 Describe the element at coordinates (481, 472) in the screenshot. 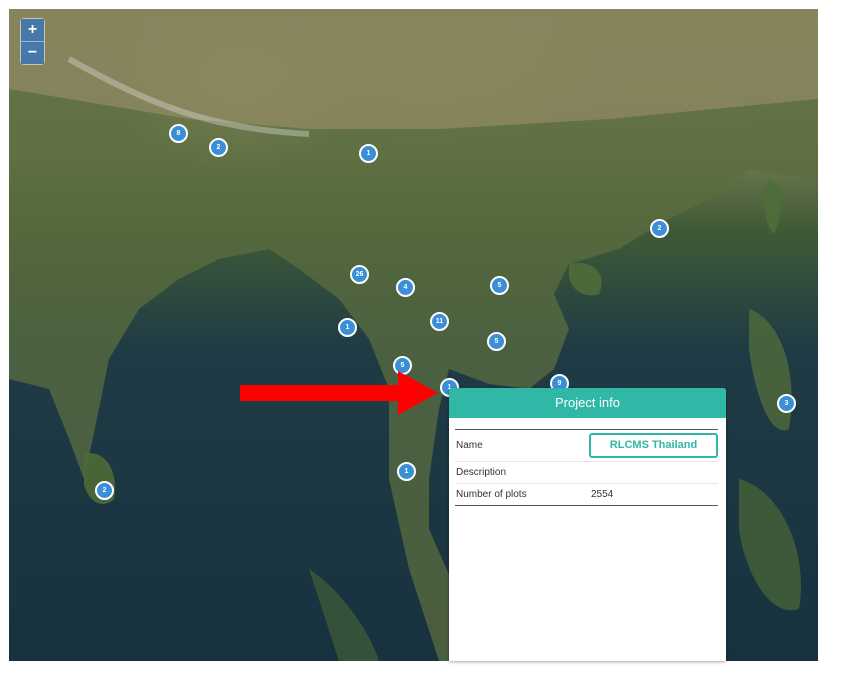

I see `project-description-label: Description` at that location.